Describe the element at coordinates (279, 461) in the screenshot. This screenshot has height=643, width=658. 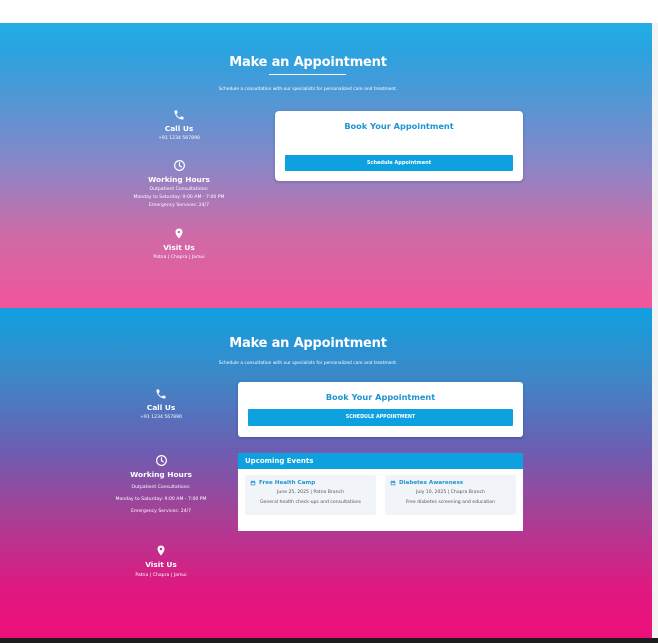
I see `upcoming-events-title: Upcoming Events` at that location.